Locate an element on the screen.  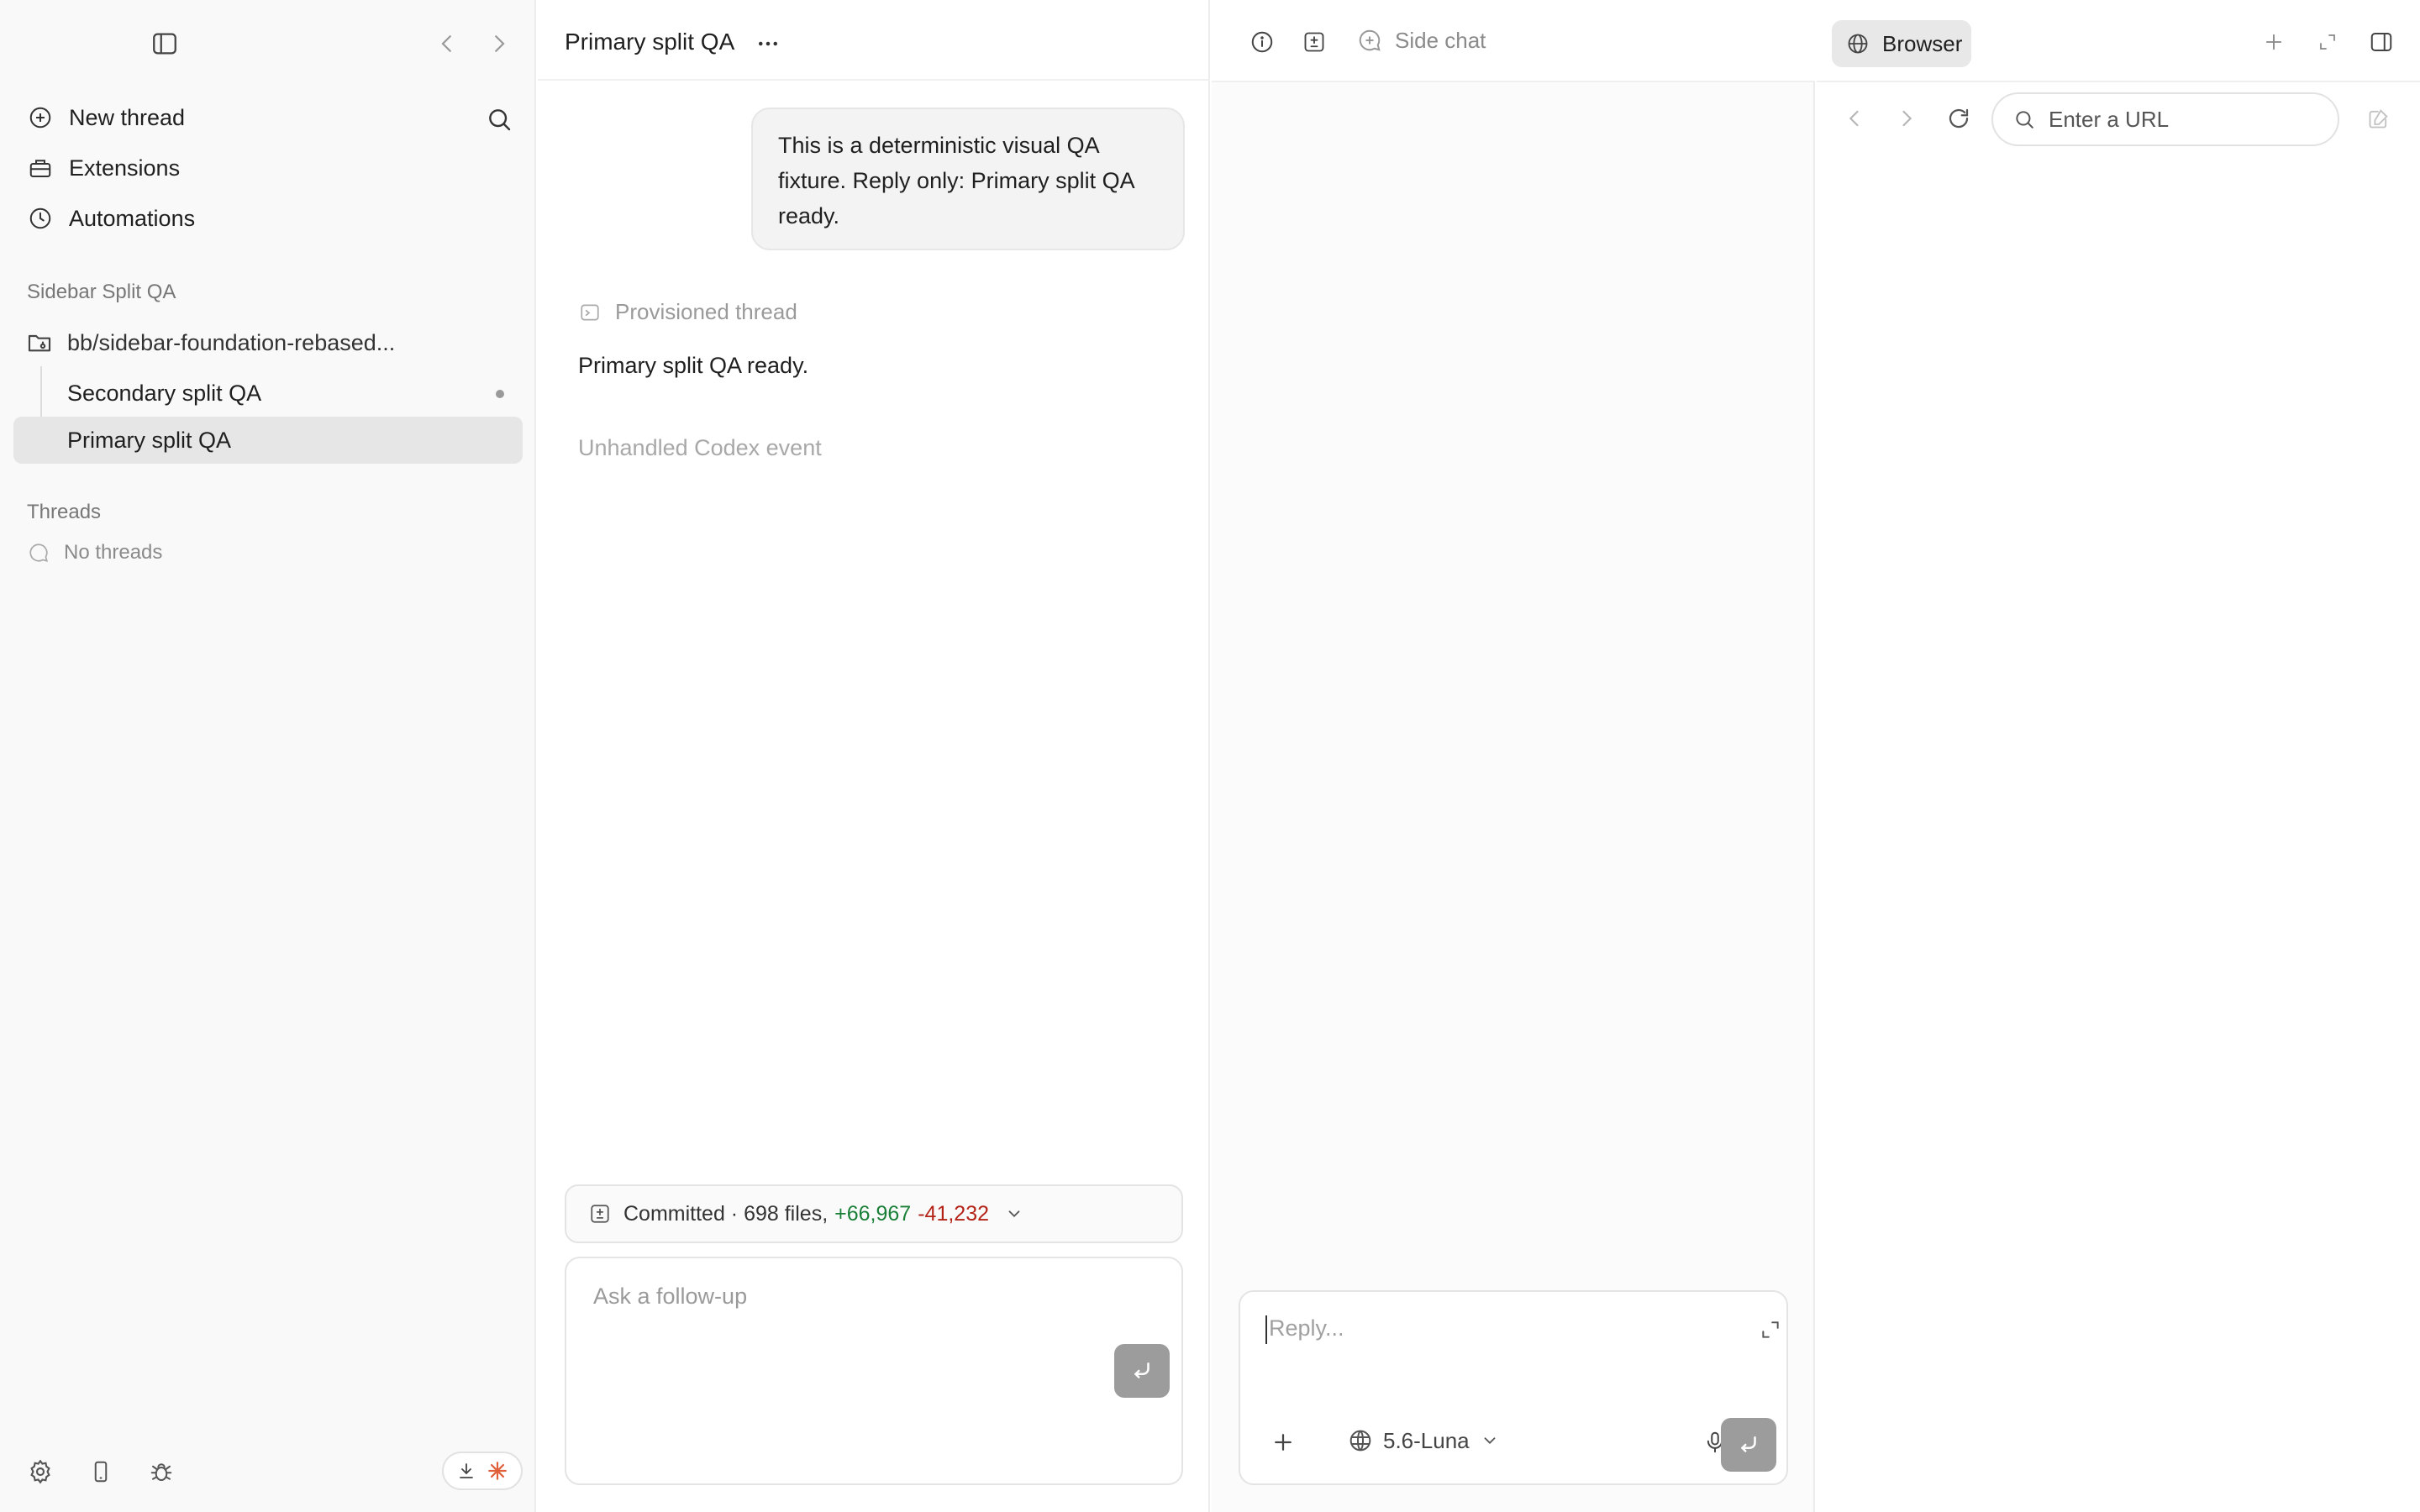
side-chat-composer: Reply... 5.6-Luna is located at coordinates (1513, 1387).